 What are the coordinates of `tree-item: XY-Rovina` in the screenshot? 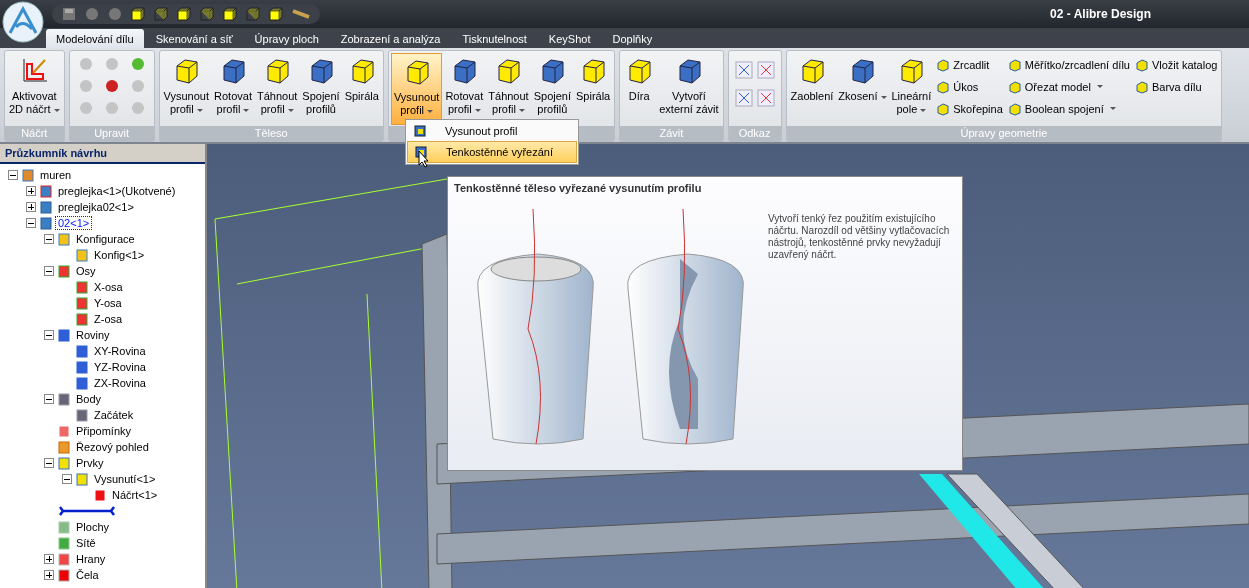 It's located at (120, 351).